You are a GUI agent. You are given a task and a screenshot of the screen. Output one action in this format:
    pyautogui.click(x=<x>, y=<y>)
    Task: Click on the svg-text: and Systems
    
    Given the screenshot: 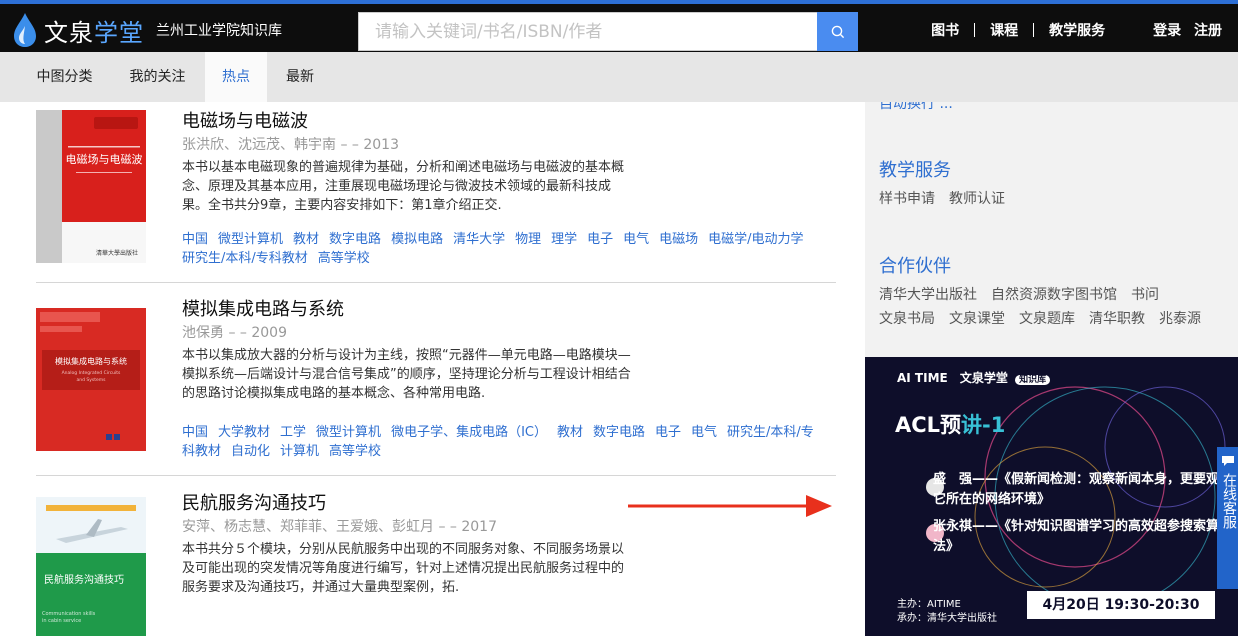 What is the action you would take?
    pyautogui.click(x=91, y=380)
    